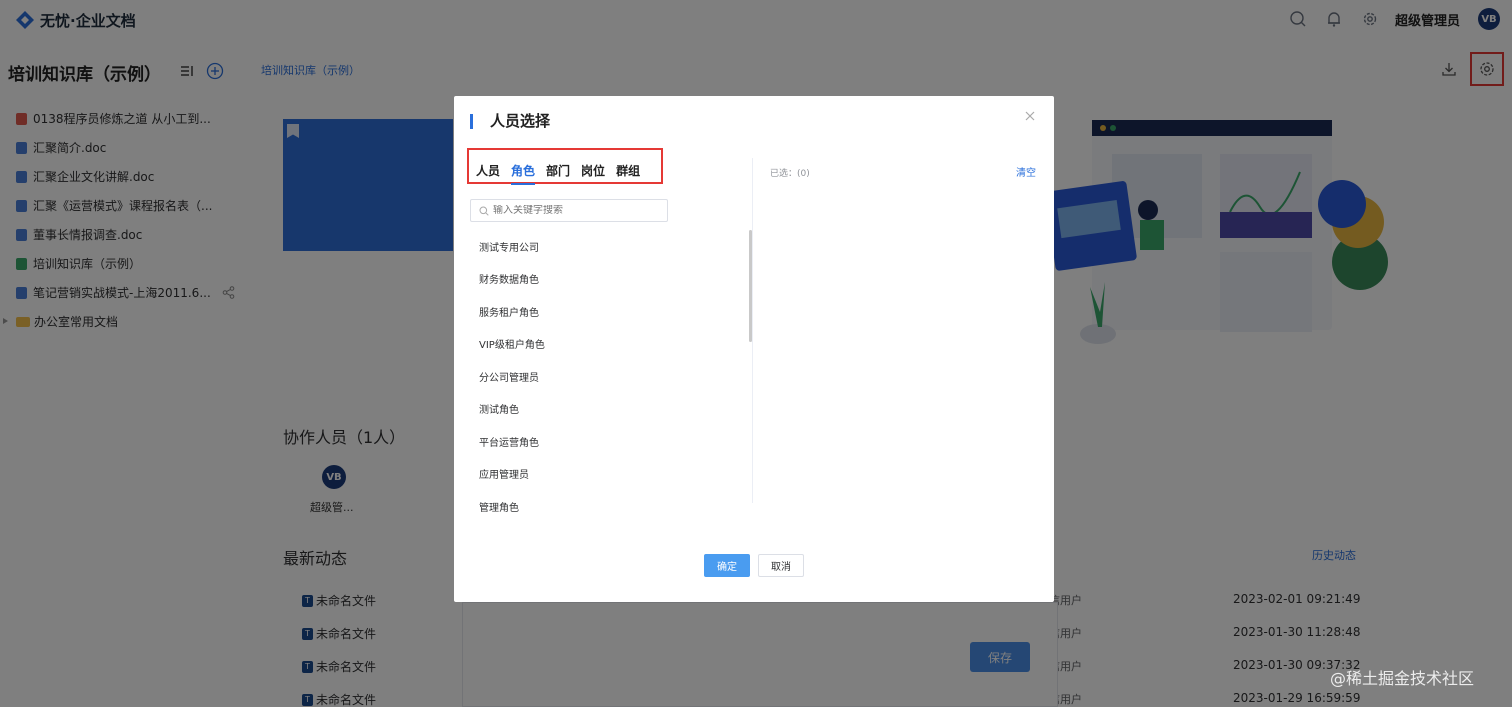  Describe the element at coordinates (471, 121) in the screenshot. I see `title-accent-bar` at that location.